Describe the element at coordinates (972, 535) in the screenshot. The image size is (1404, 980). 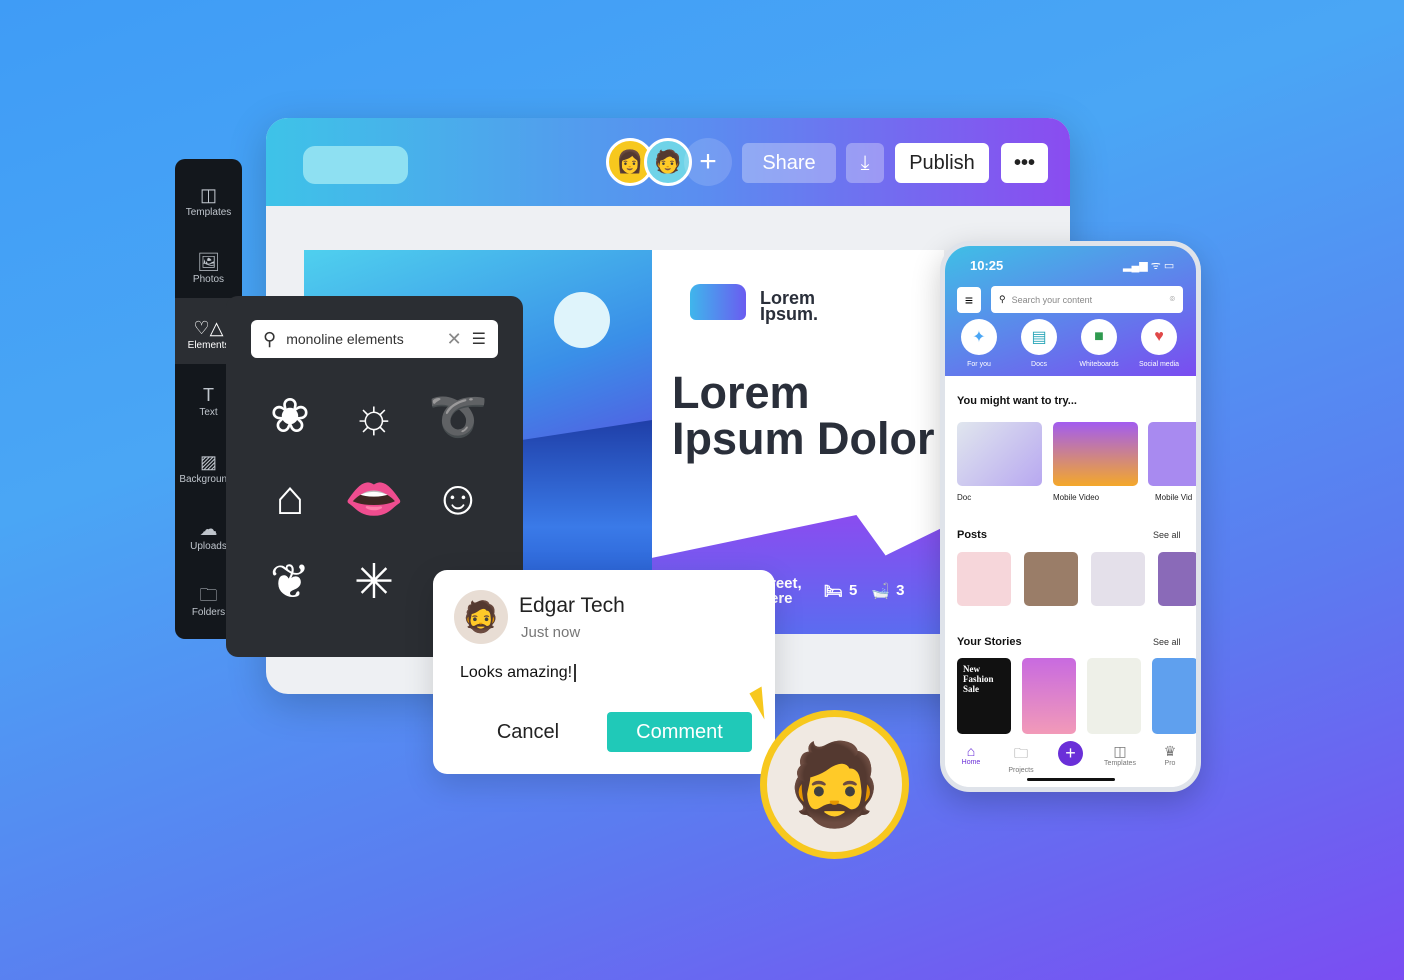
I see `posts-title: Posts` at that location.